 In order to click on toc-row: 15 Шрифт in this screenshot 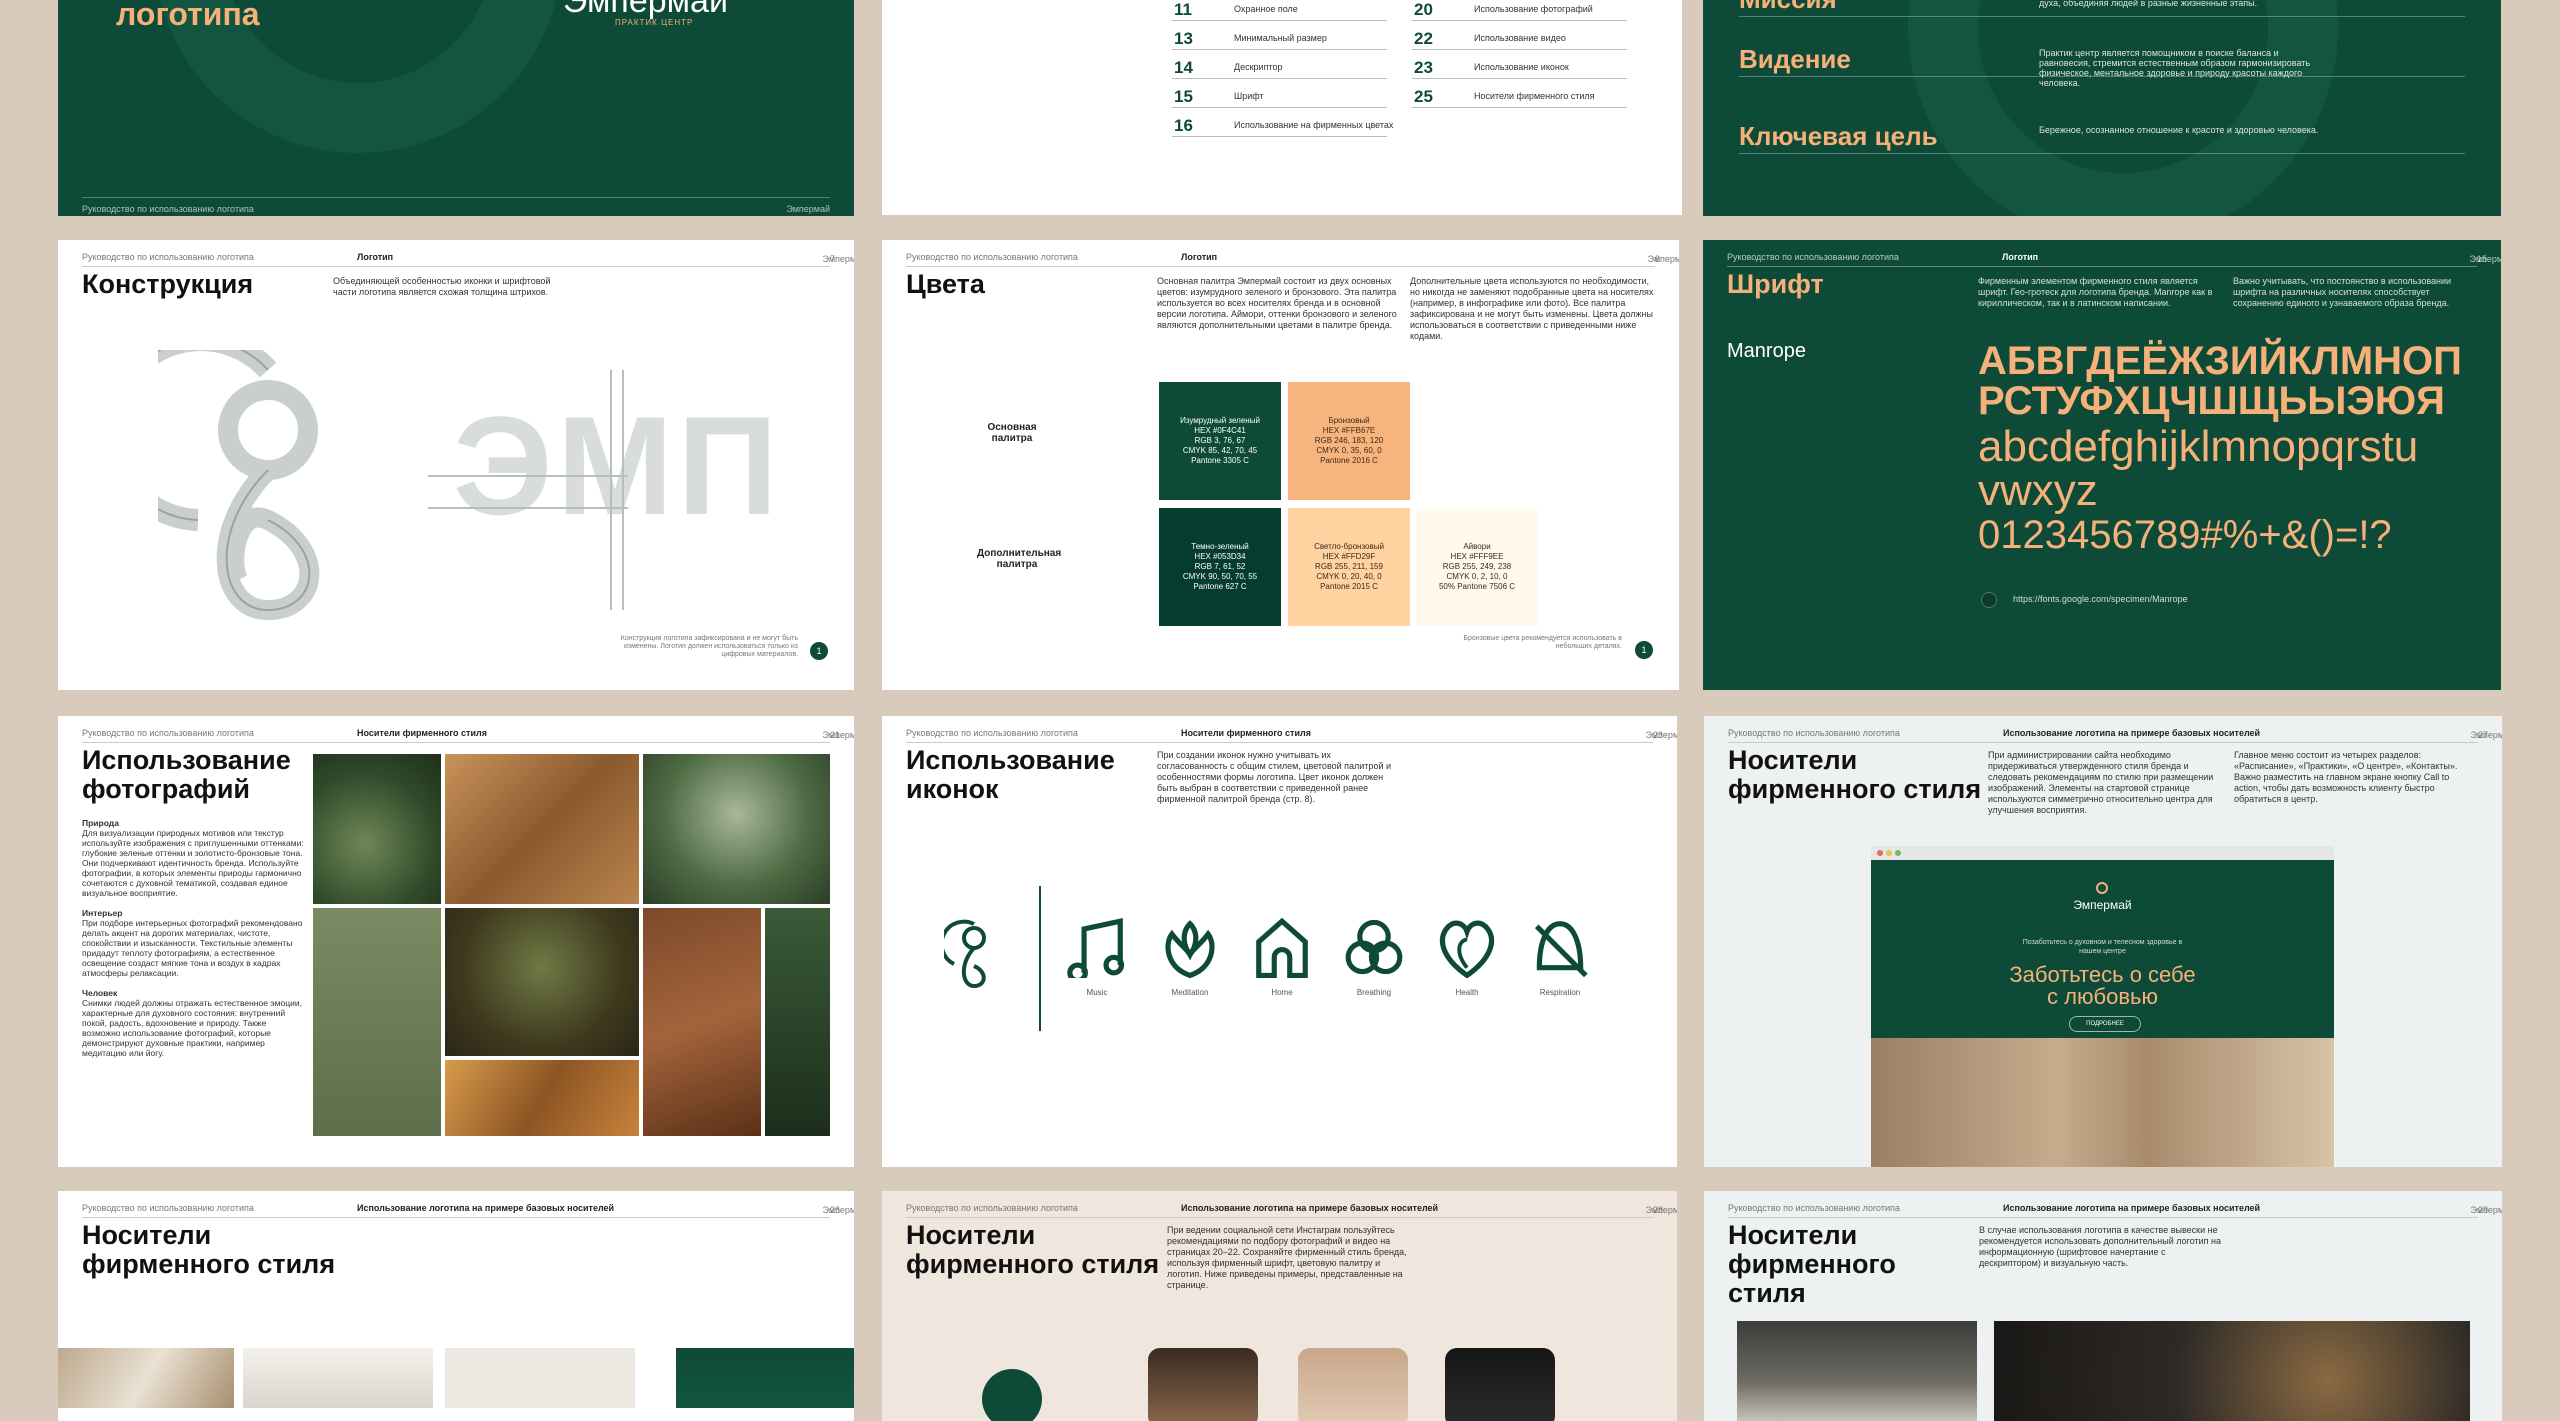, I will do `click(1279, 93)`.